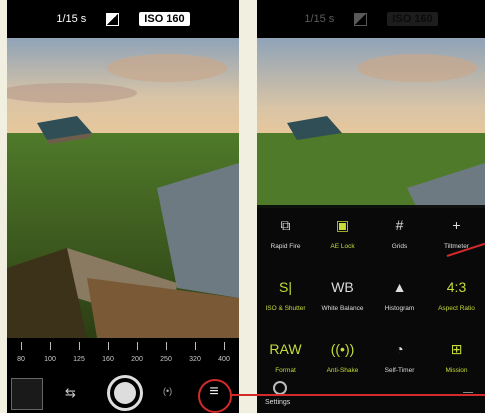 The width and height of the screenshot is (485, 413). Describe the element at coordinates (167, 391) in the screenshot. I see `live-photo-icon: (•)` at that location.